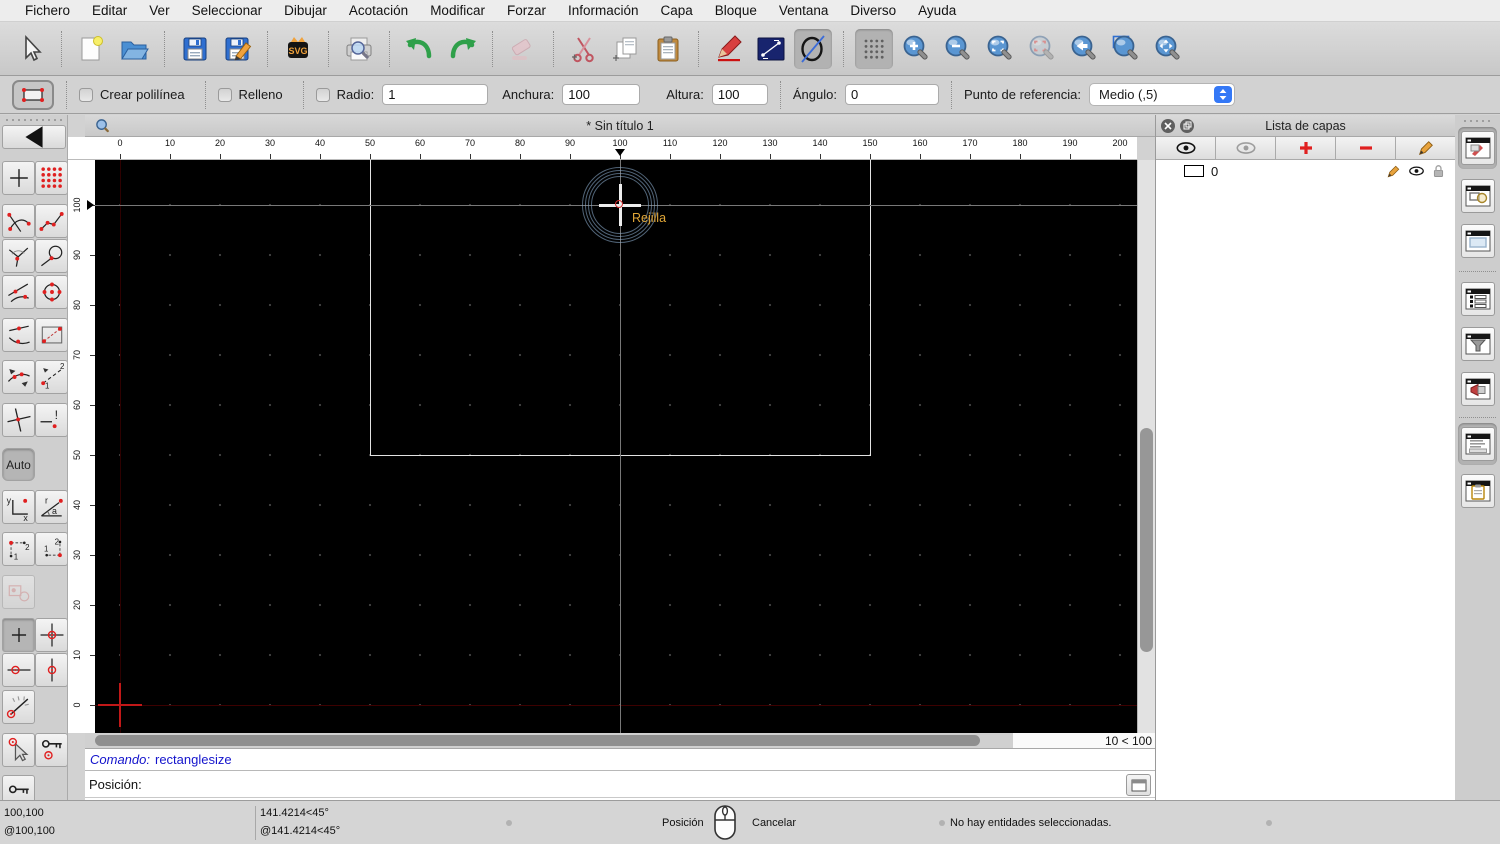 This screenshot has width=1500, height=844. I want to click on relzero-v-button, so click(51, 670).